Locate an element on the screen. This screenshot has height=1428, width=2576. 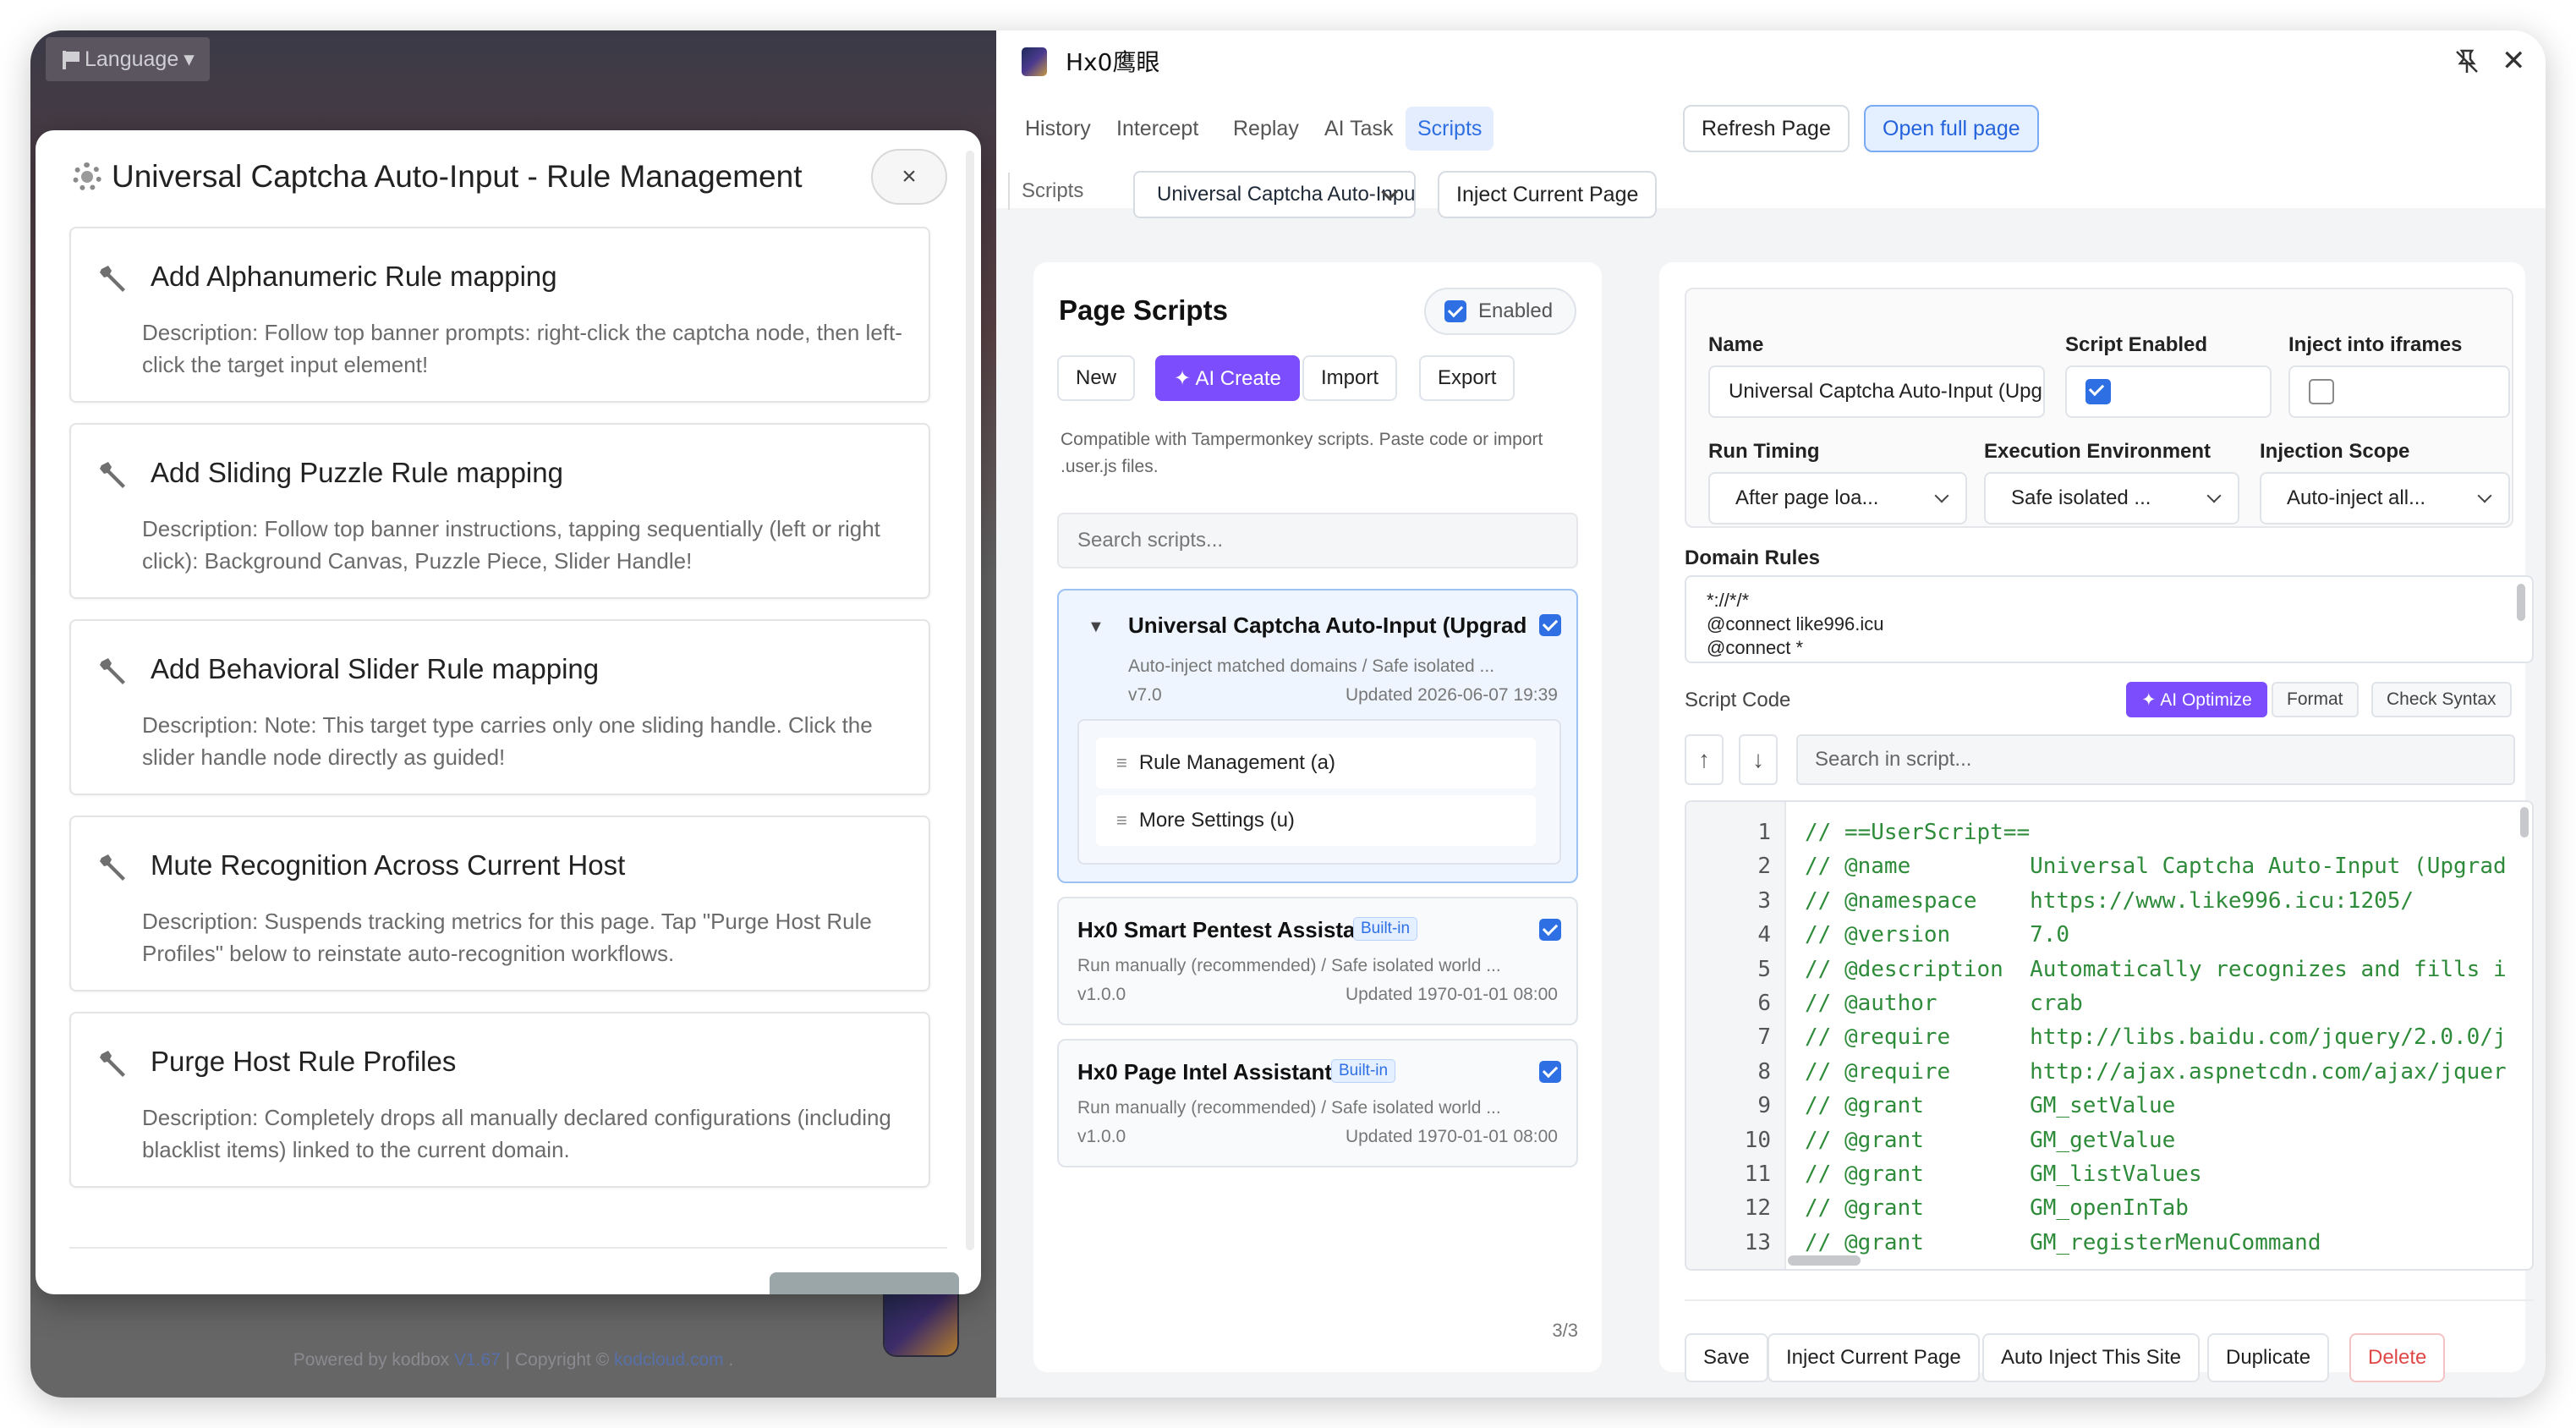
ai-optimize-button: ✦ AI Optimize is located at coordinates (2196, 699).